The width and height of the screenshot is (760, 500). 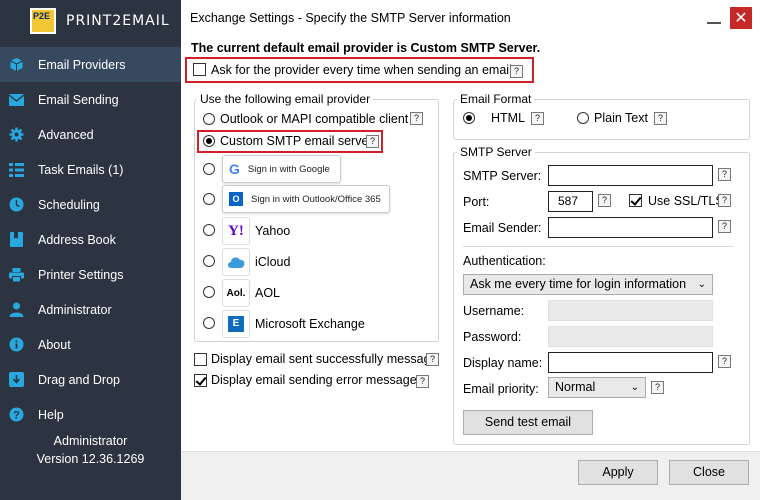 I want to click on label-plain-text: Plain Text, so click(x=621, y=118).